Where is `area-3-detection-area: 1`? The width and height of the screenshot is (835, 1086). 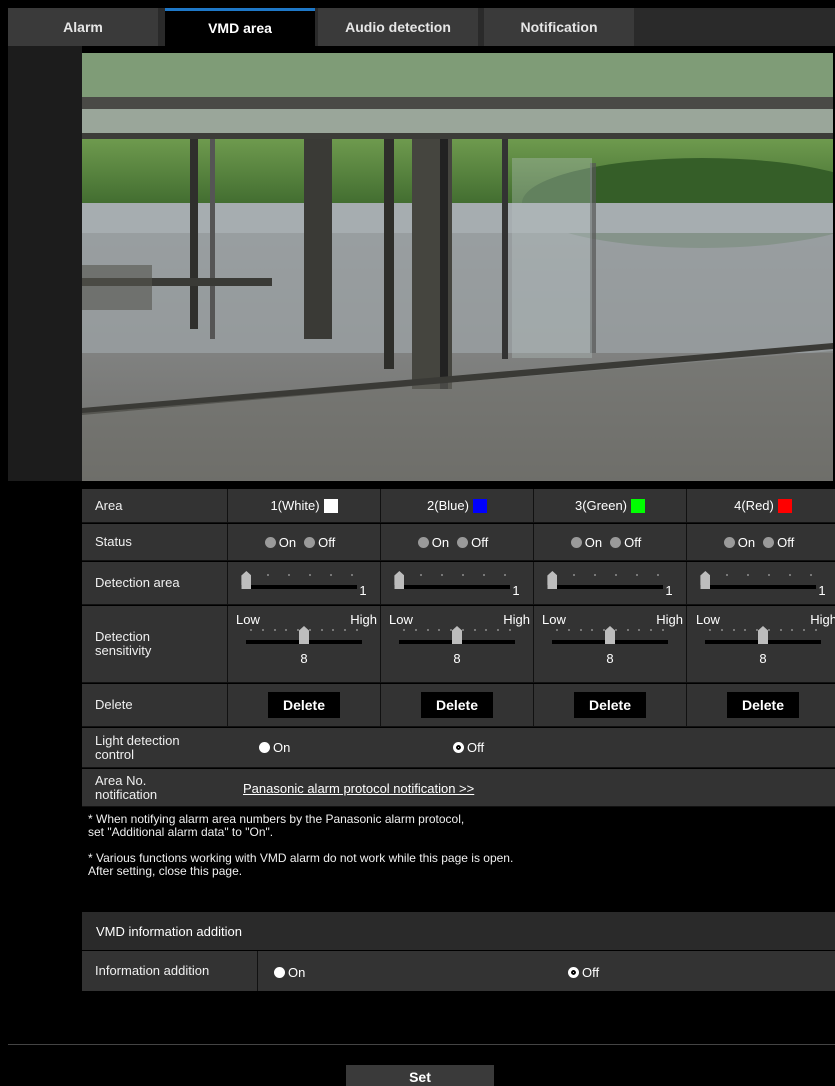 area-3-detection-area: 1 is located at coordinates (609, 583).